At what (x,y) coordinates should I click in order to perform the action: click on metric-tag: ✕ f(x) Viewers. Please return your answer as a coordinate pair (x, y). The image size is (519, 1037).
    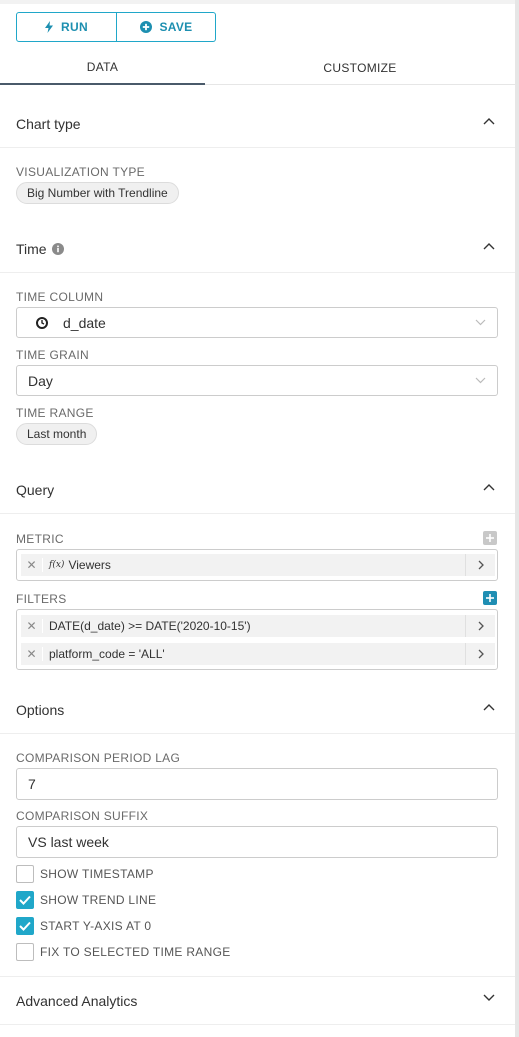
    Looking at the image, I should click on (258, 565).